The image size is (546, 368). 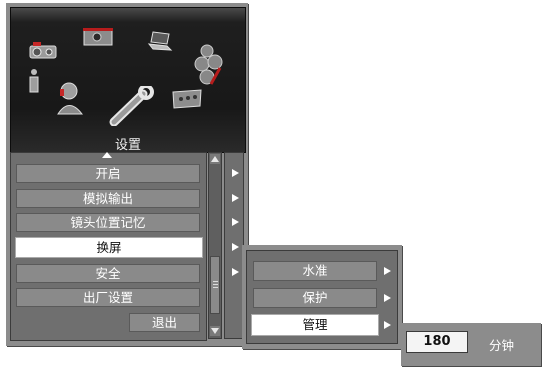 I want to click on menu-item-start: 开启, so click(x=108, y=173).